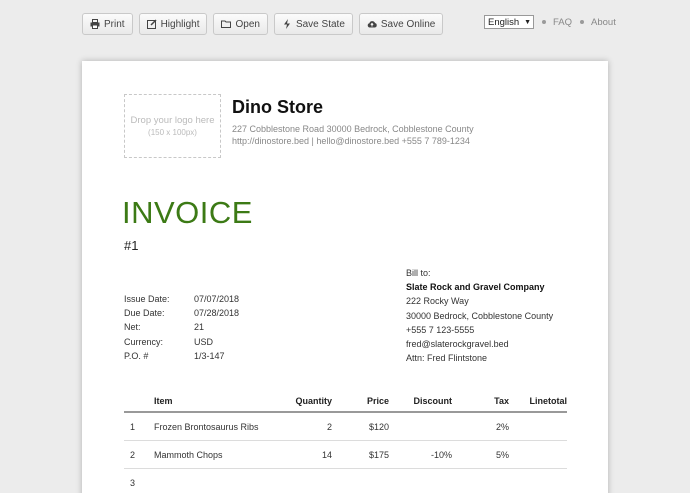 The image size is (690, 493). What do you see at coordinates (372, 24) in the screenshot?
I see `cloud-upload-icon` at bounding box center [372, 24].